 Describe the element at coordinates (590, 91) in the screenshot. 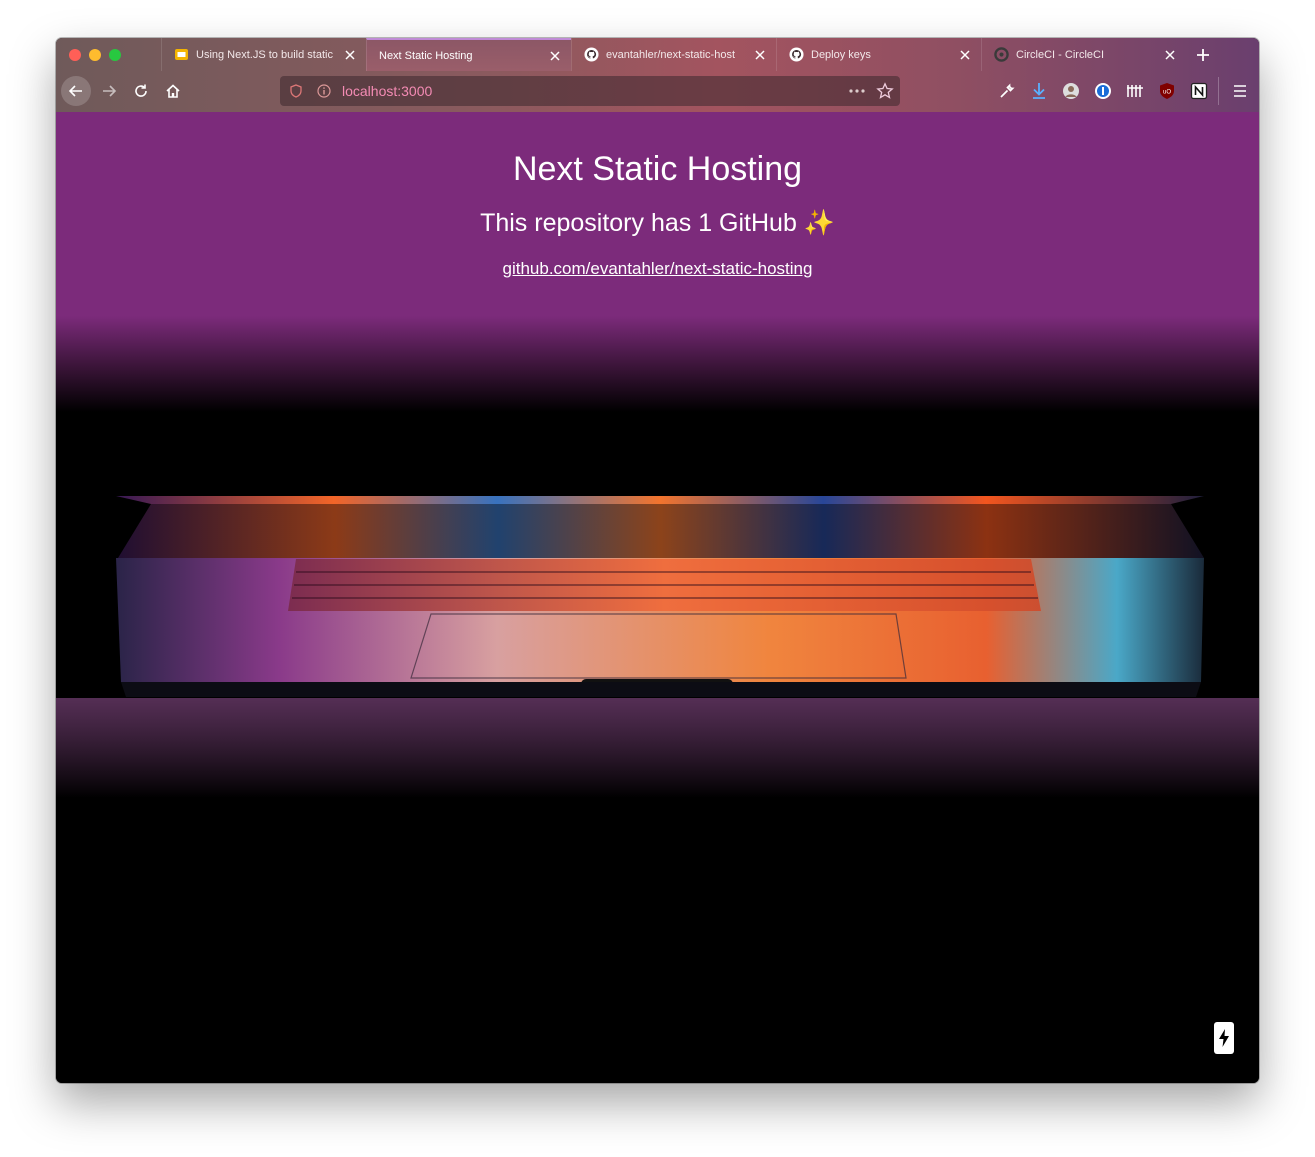

I see `address-bar: localhost:3000` at that location.